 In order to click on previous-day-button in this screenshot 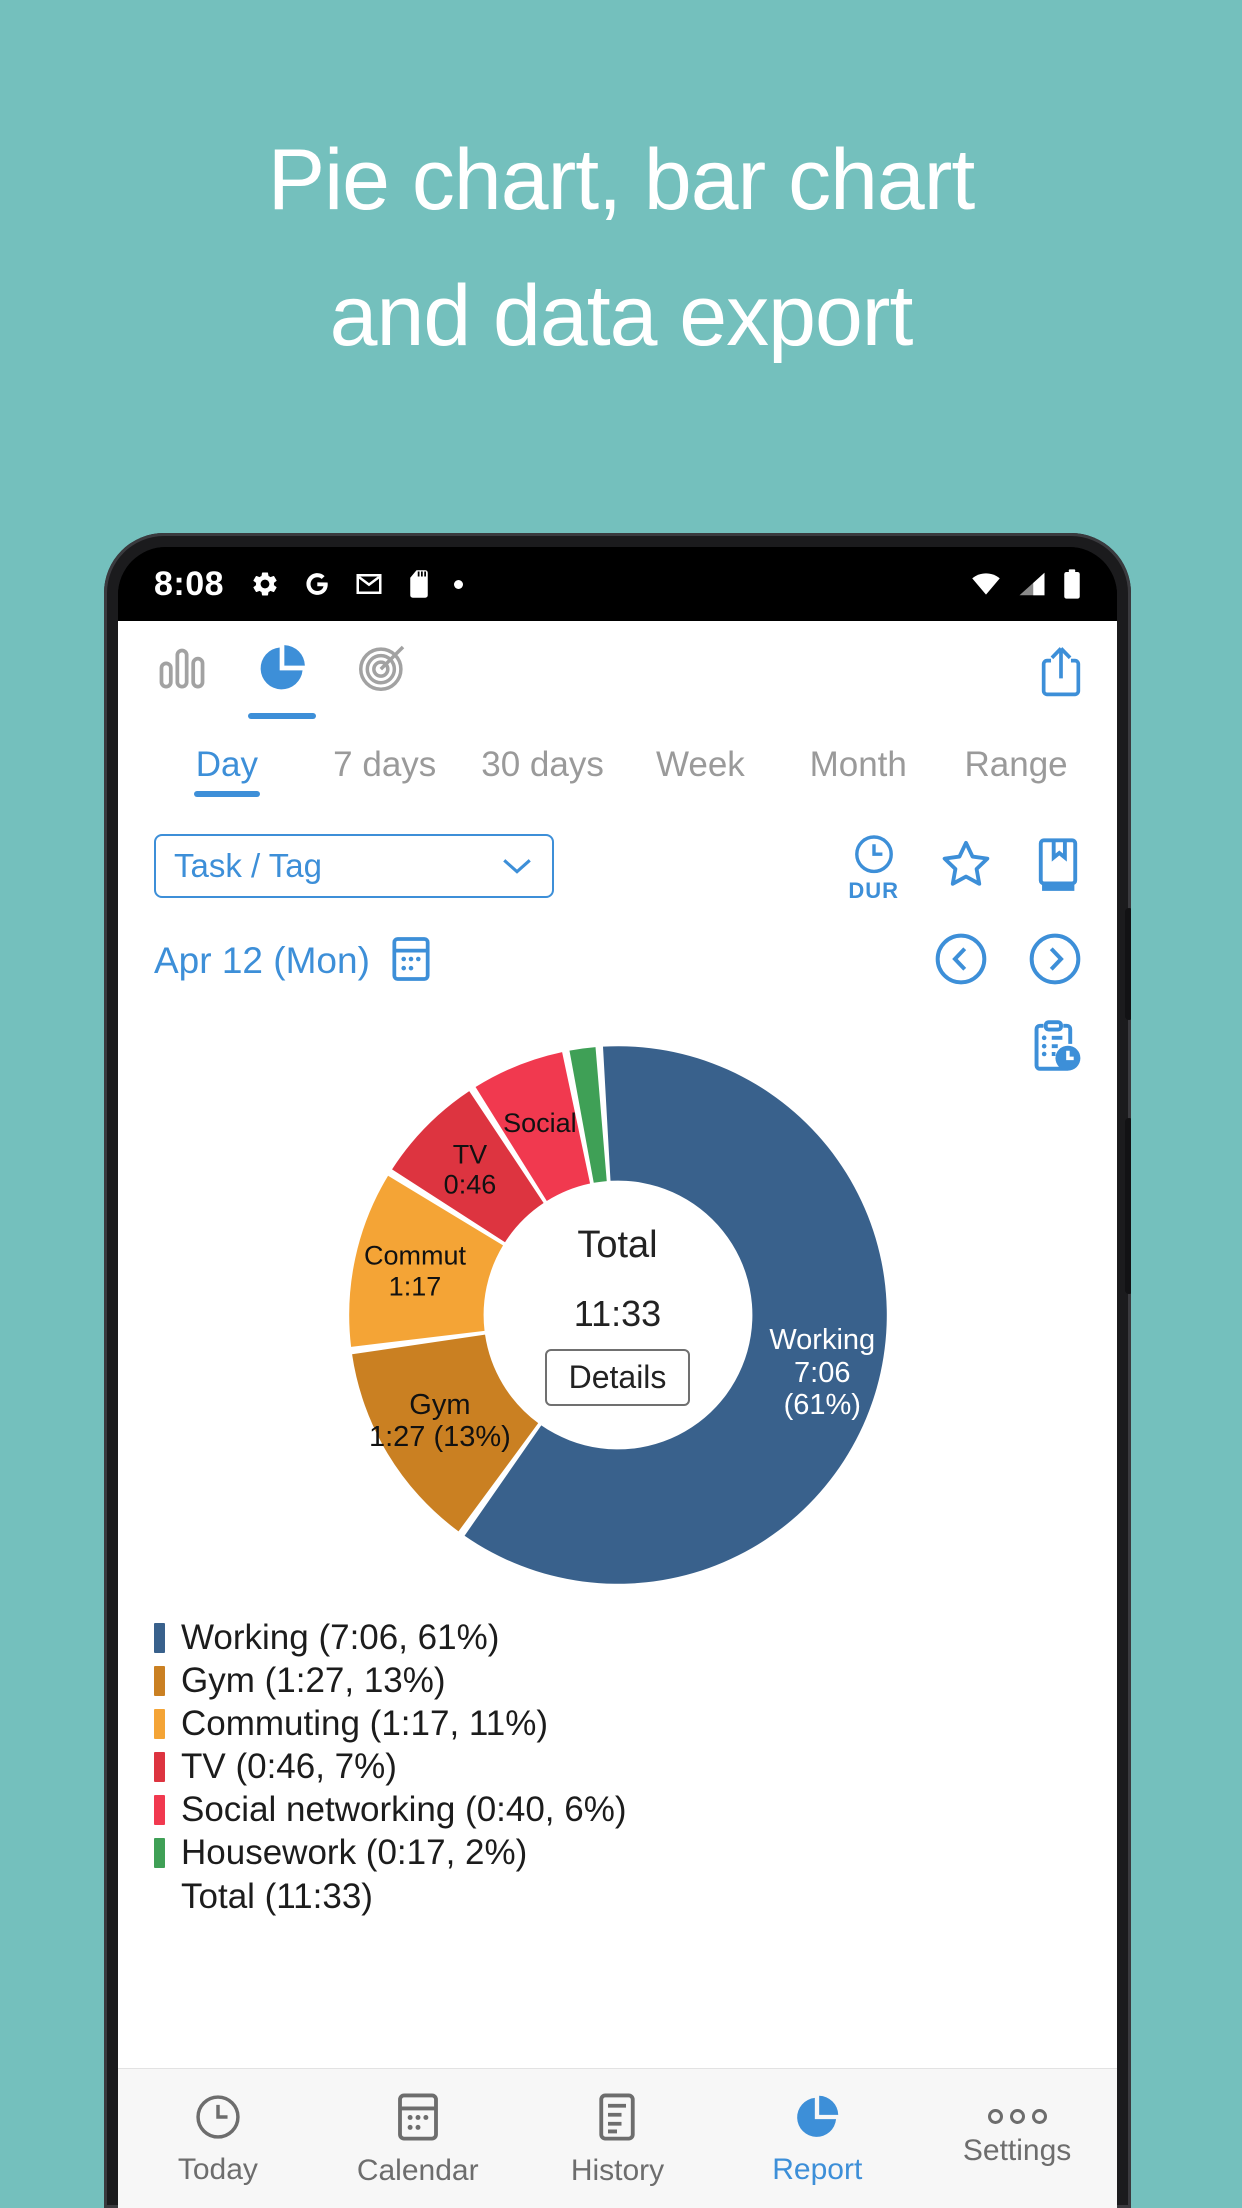, I will do `click(961, 961)`.